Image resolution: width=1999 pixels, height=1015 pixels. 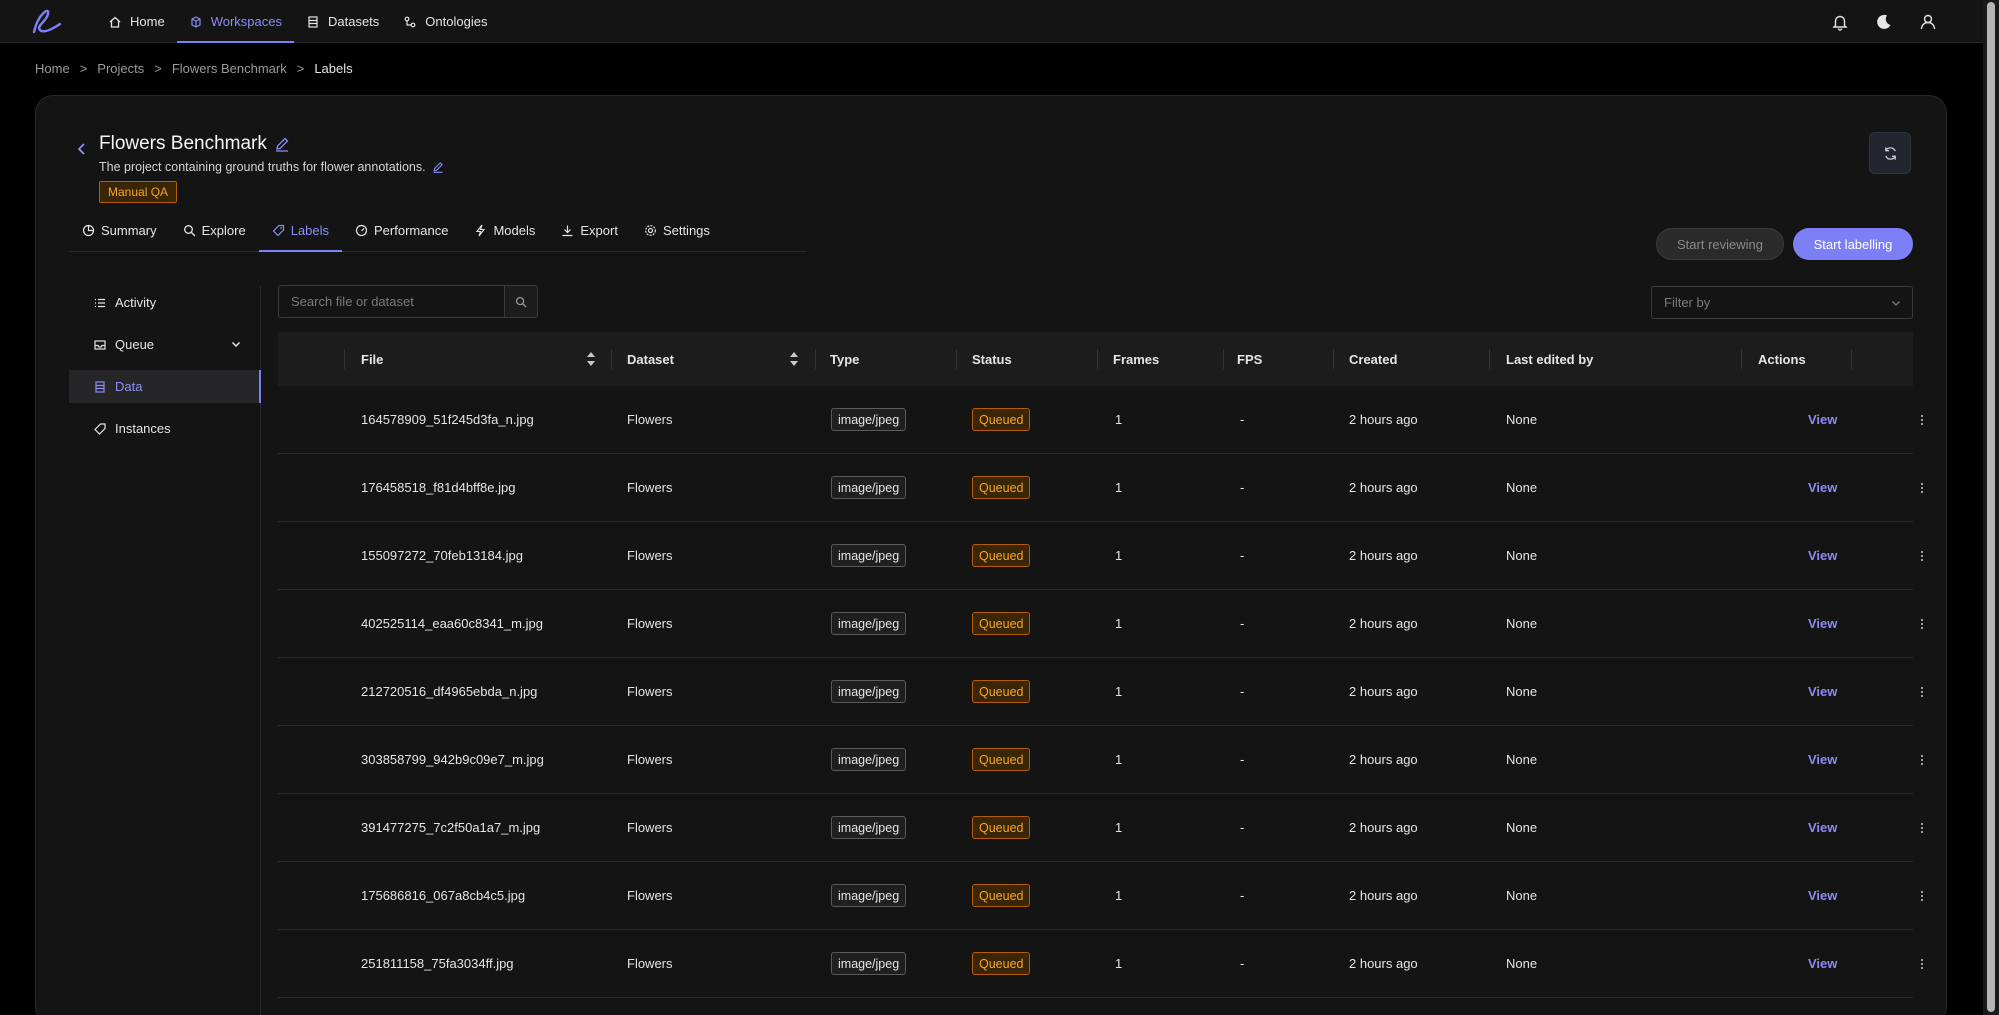 I want to click on scrollbar-thumb, so click(x=1991, y=507).